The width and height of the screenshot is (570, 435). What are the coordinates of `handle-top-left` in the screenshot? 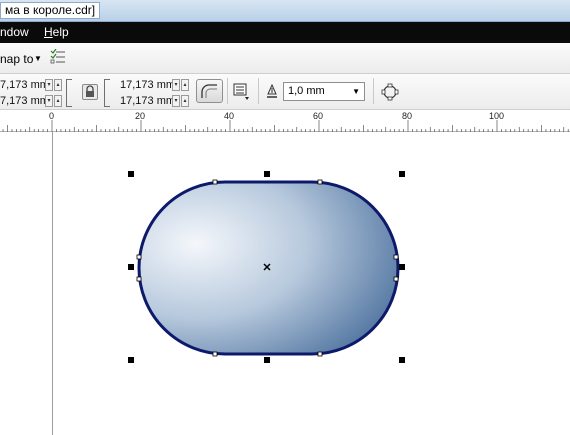 It's located at (131, 174).